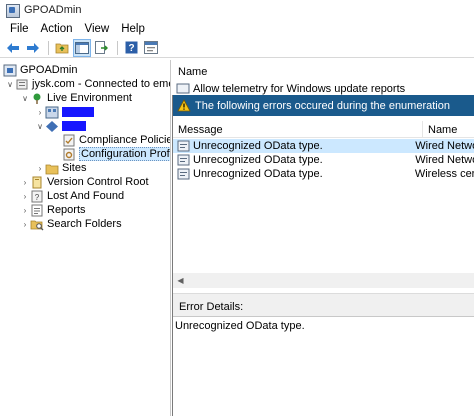 This screenshot has width=474, height=416. I want to click on version-control-icon, so click(37, 182).